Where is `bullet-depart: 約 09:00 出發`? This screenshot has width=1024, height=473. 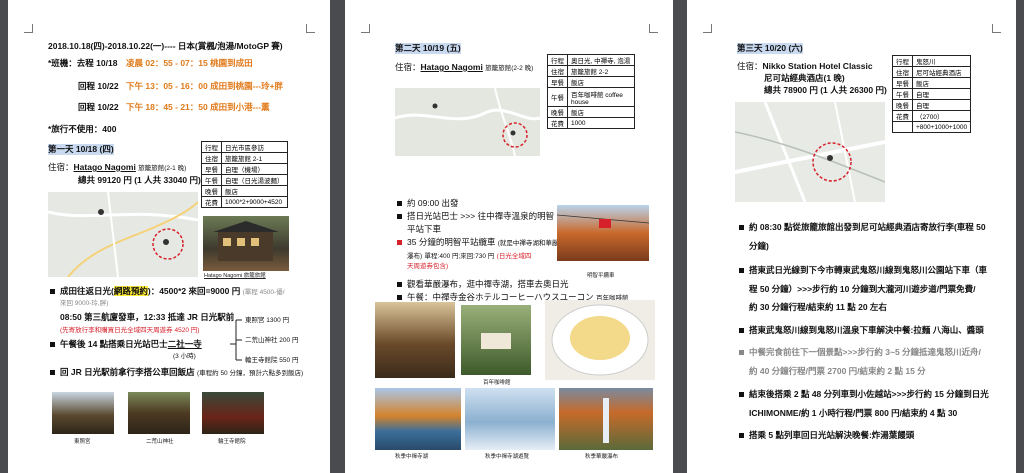 bullet-depart: 約 09:00 出發 is located at coordinates (428, 203).